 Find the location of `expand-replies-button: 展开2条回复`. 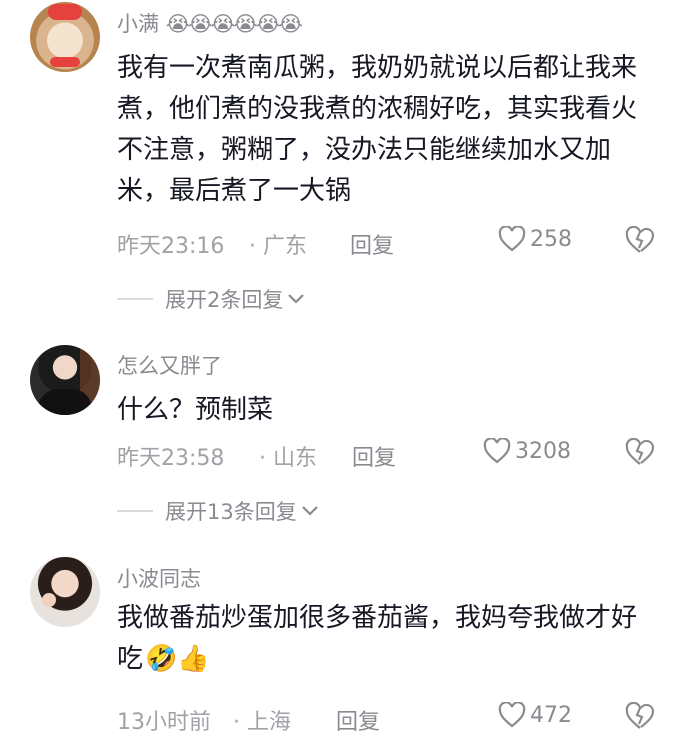

expand-replies-button: 展开2条回复 is located at coordinates (211, 299).